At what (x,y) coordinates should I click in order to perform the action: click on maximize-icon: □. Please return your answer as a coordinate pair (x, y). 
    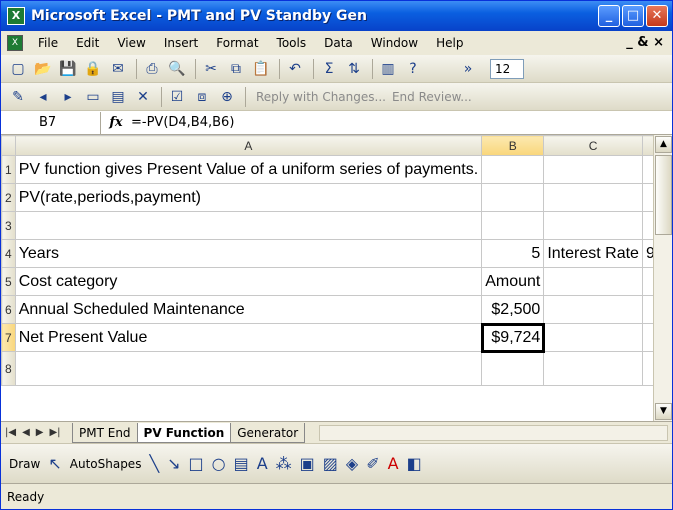
    Looking at the image, I should click on (633, 16).